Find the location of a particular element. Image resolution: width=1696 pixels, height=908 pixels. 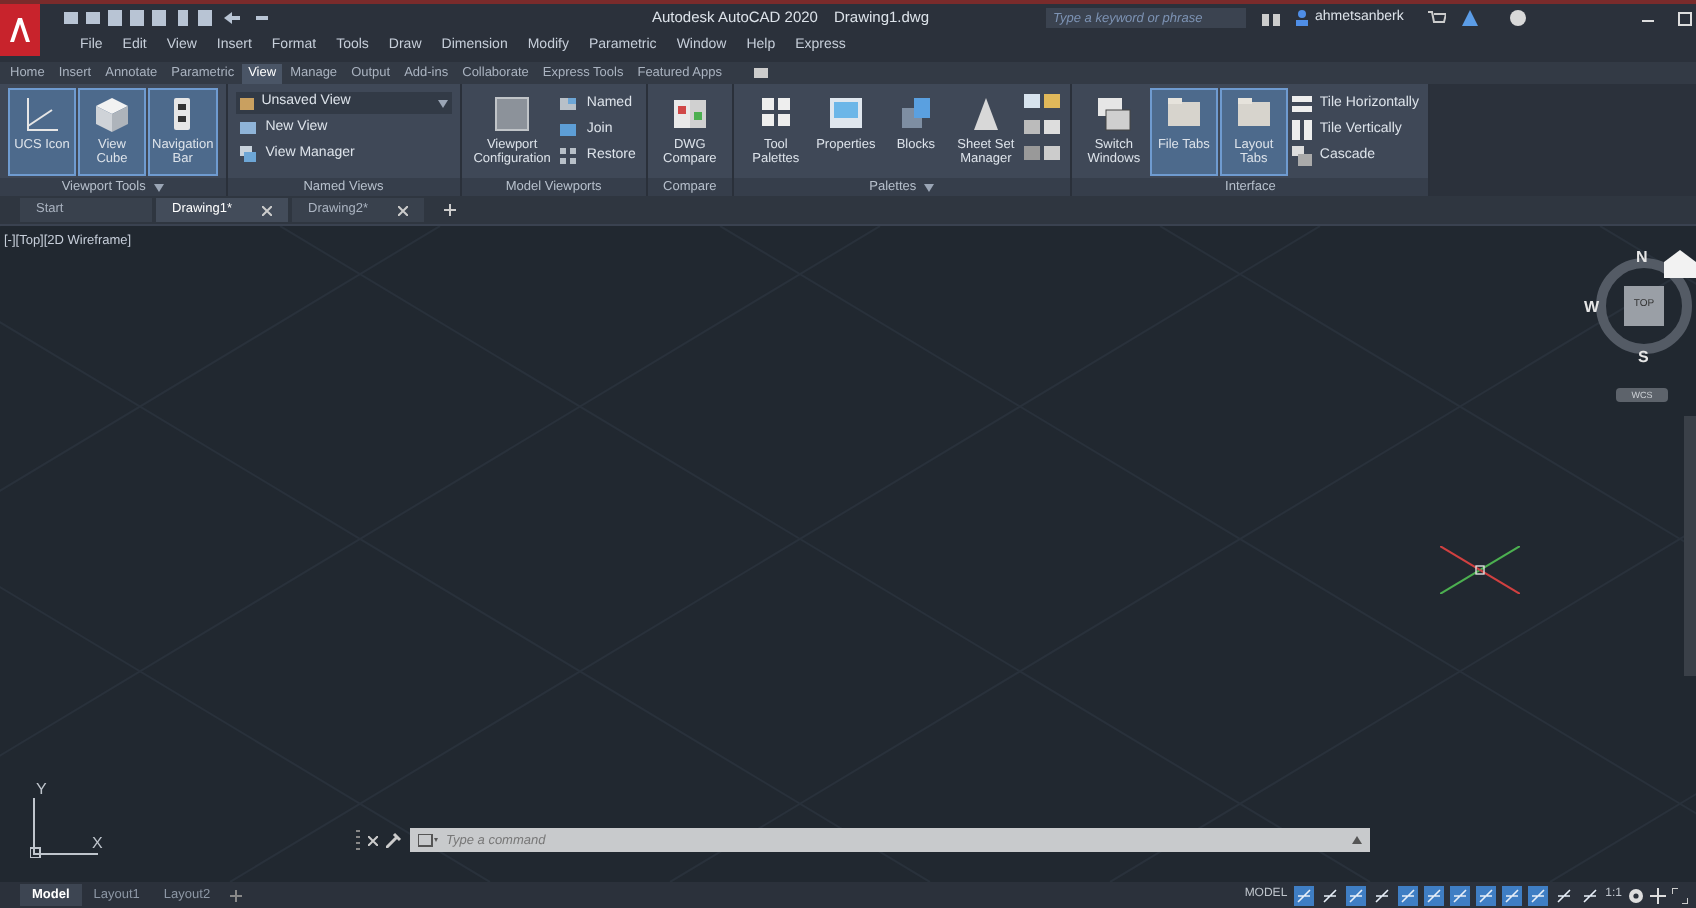

home-icon is located at coordinates (1680, 264).